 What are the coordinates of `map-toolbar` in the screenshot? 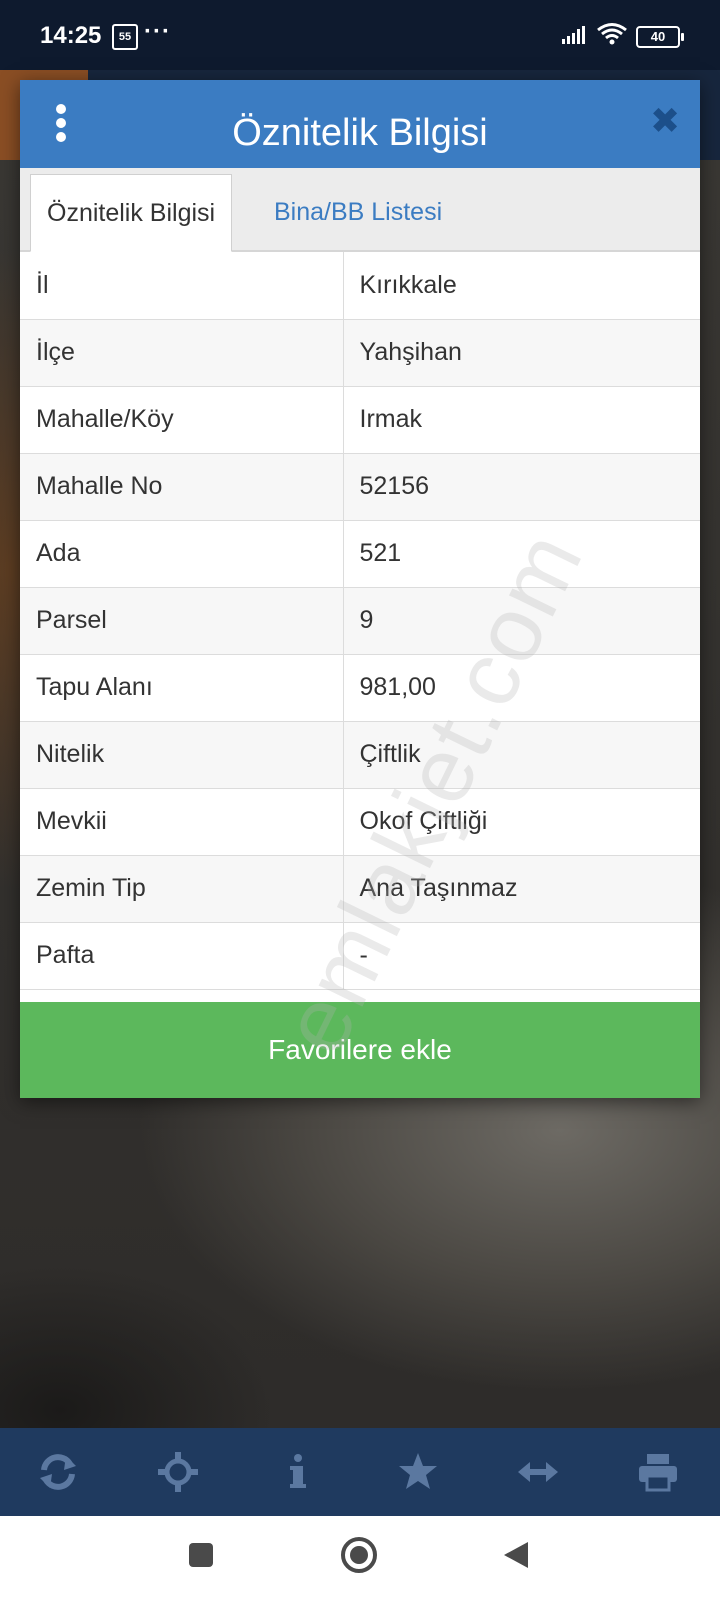 It's located at (360, 1472).